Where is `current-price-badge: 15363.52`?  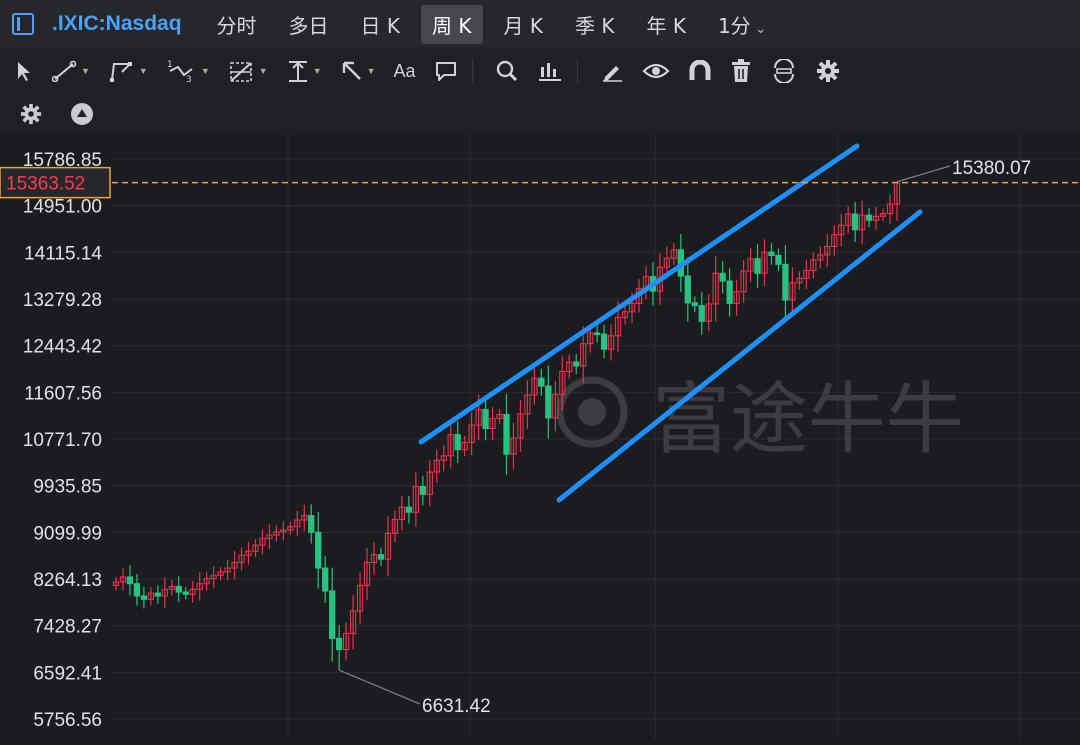
current-price-badge: 15363.52 is located at coordinates (55, 182).